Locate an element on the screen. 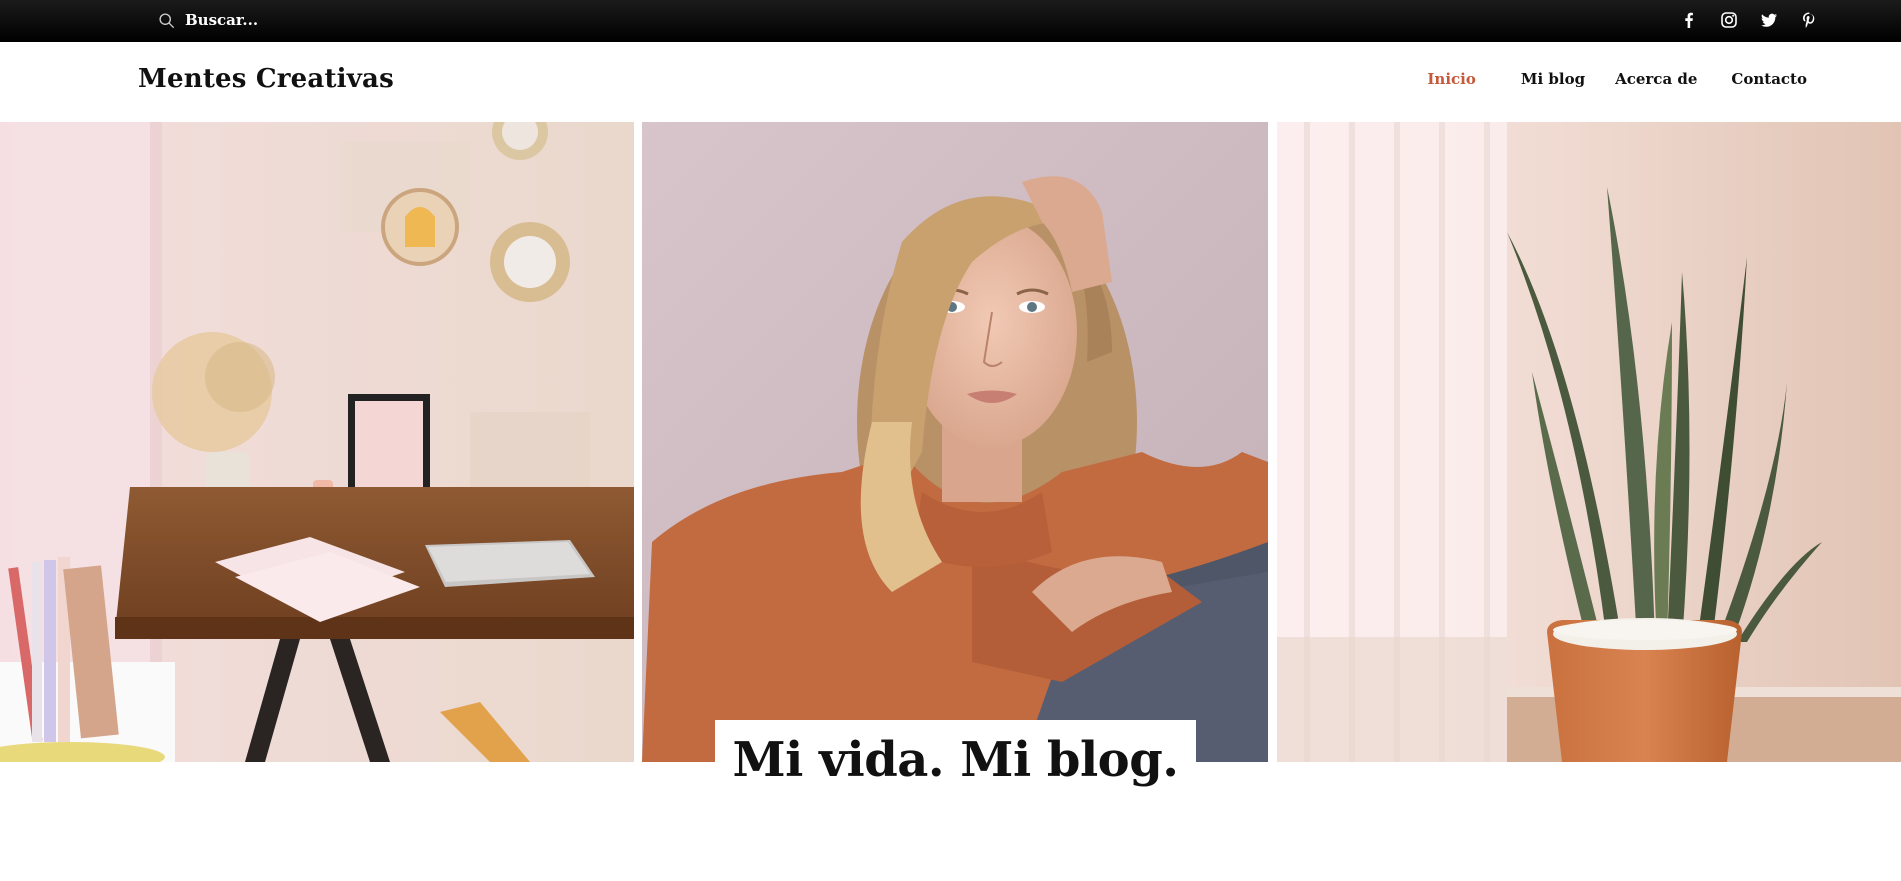 This screenshot has width=1901, height=881. pinterest-icon is located at coordinates (1809, 20).